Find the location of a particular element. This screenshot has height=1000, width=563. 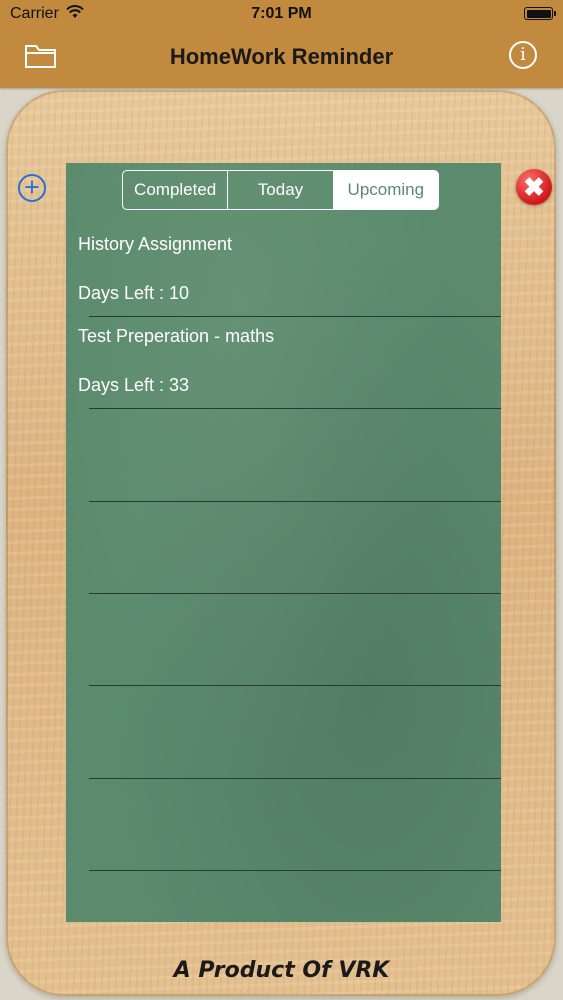

task-title: History Assignment is located at coordinates (155, 244).